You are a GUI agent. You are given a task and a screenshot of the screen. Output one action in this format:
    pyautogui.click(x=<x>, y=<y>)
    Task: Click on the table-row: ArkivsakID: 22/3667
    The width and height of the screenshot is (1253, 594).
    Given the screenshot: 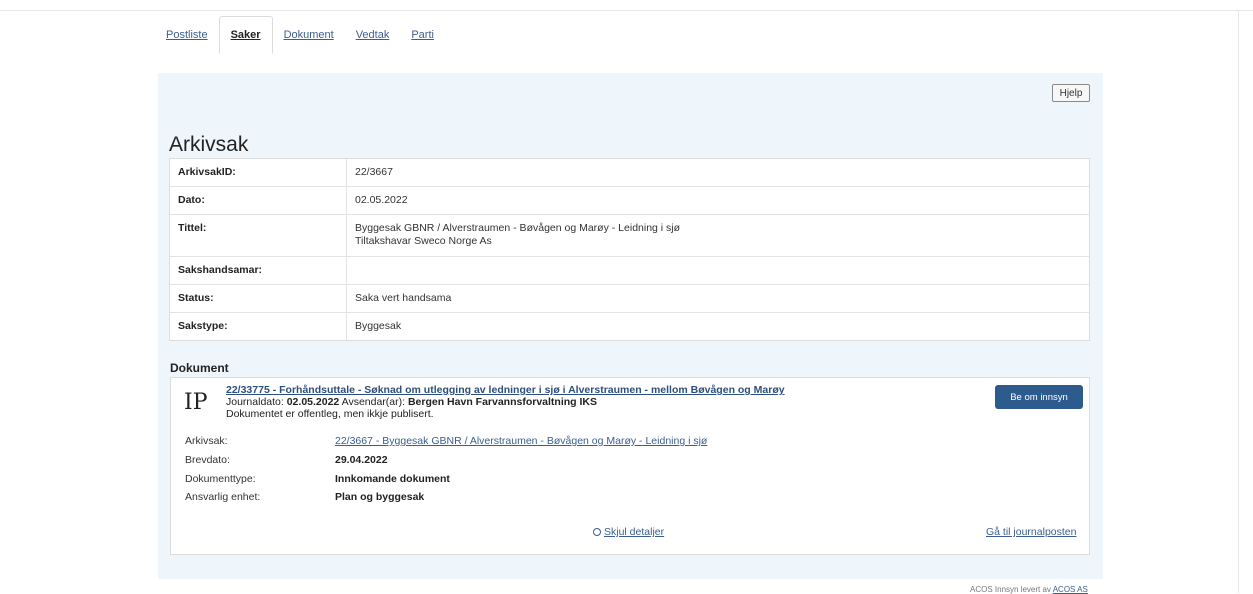 What is the action you would take?
    pyautogui.click(x=629, y=173)
    